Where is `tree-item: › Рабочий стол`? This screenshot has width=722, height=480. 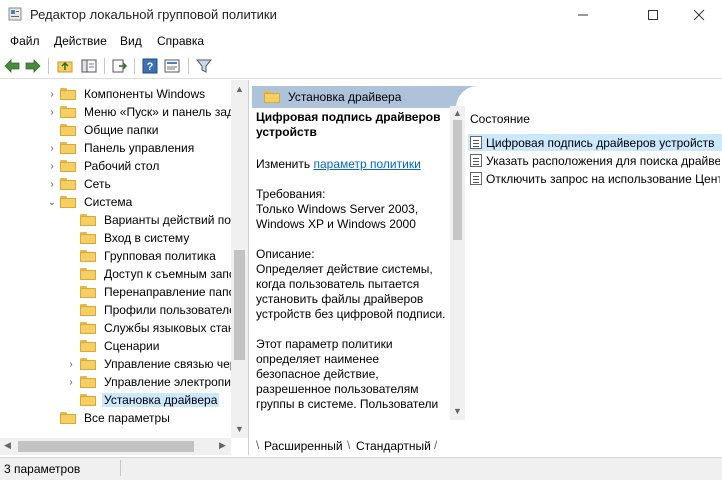
tree-item: › Рабочий стол is located at coordinates (105, 166).